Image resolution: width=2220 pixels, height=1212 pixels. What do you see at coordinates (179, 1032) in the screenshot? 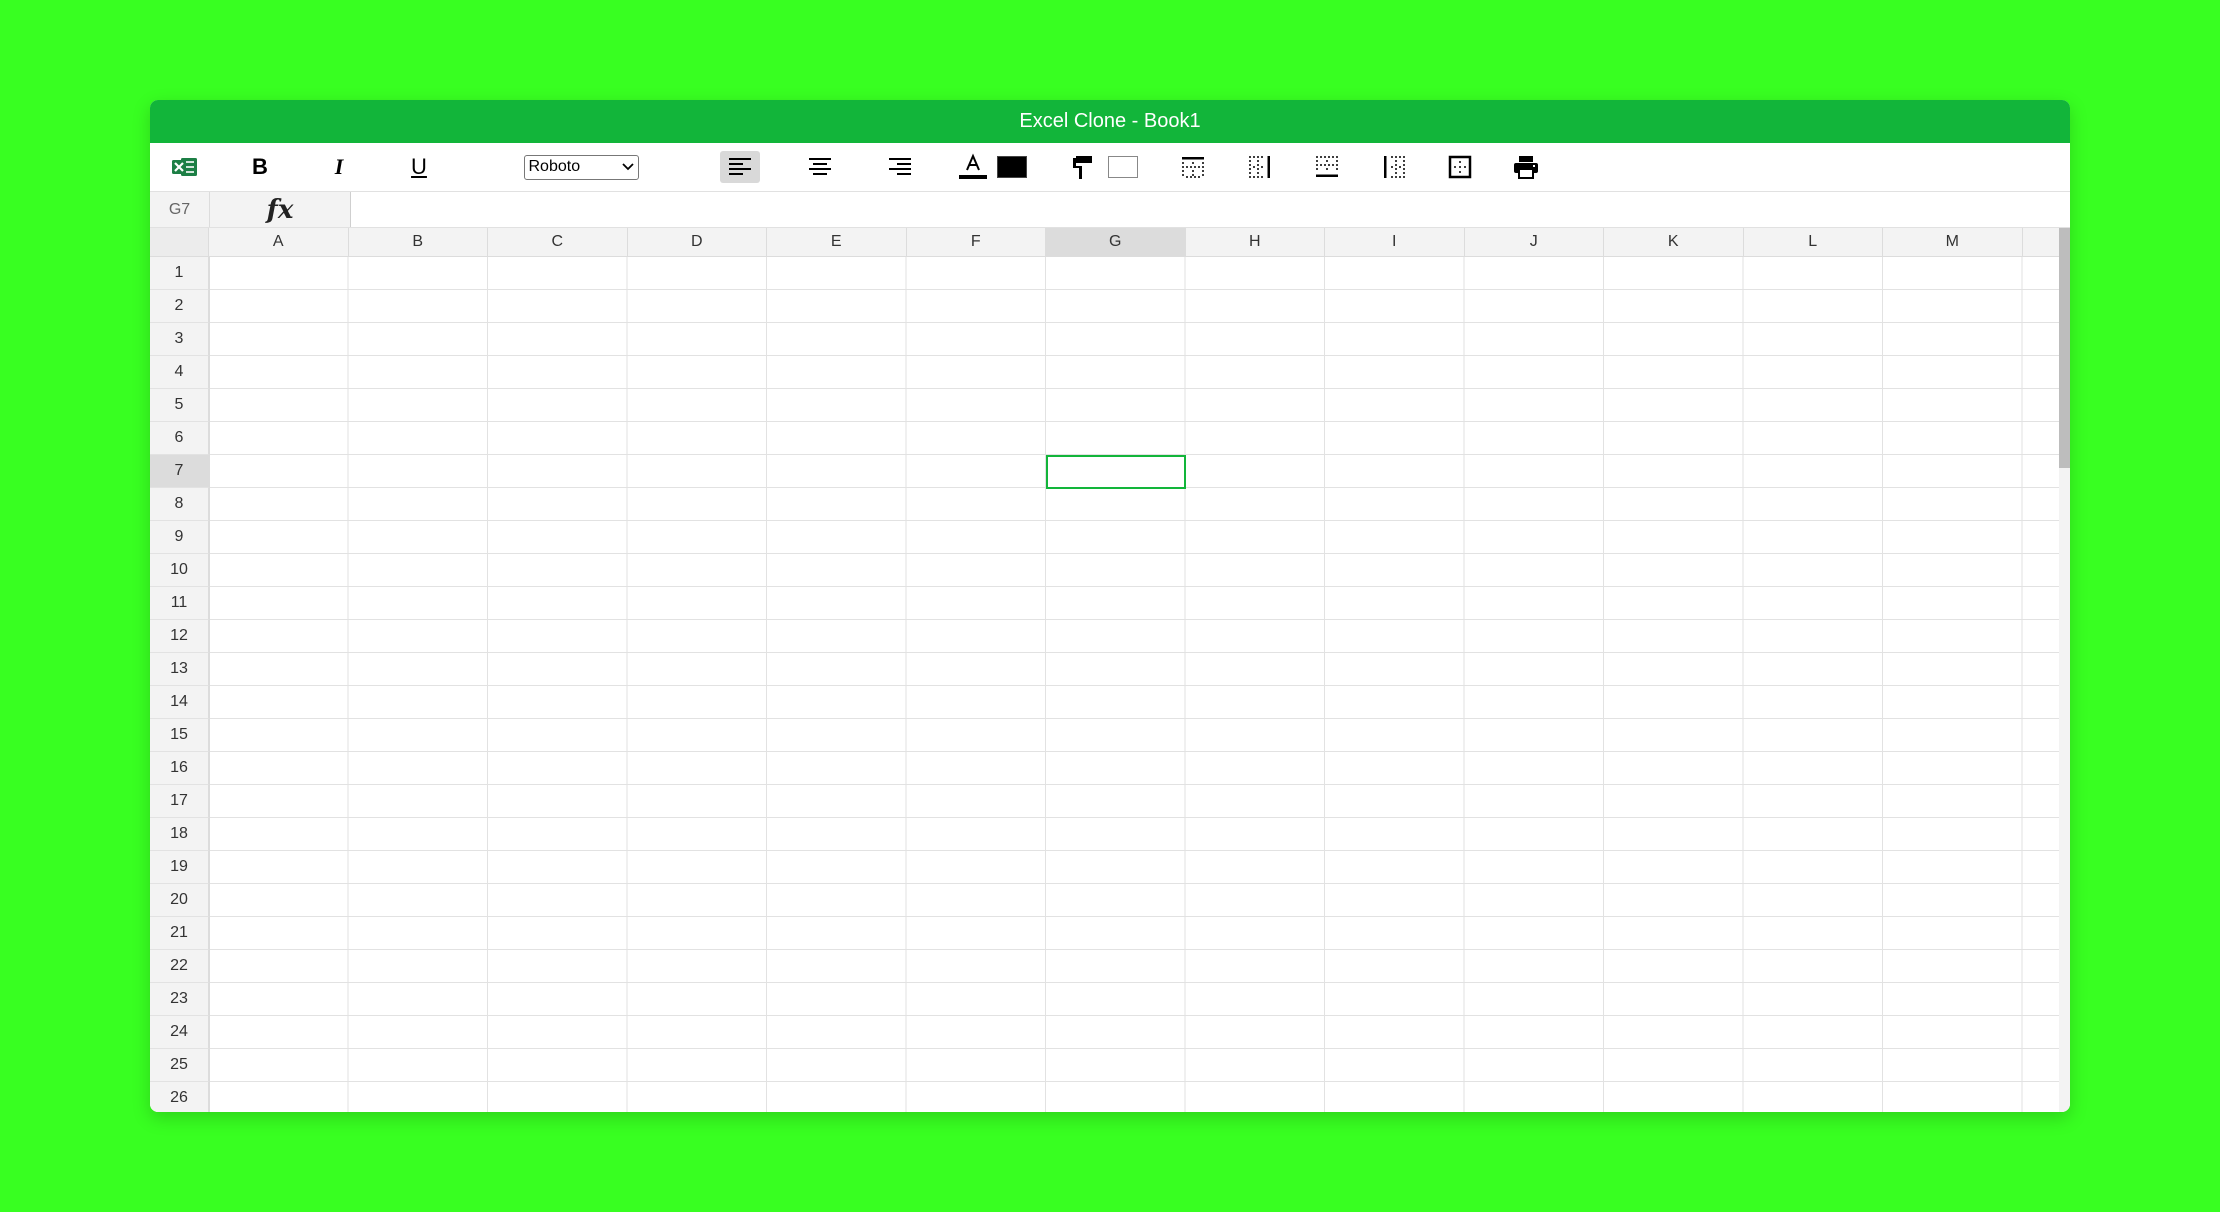
I see `row-header-24: 24` at bounding box center [179, 1032].